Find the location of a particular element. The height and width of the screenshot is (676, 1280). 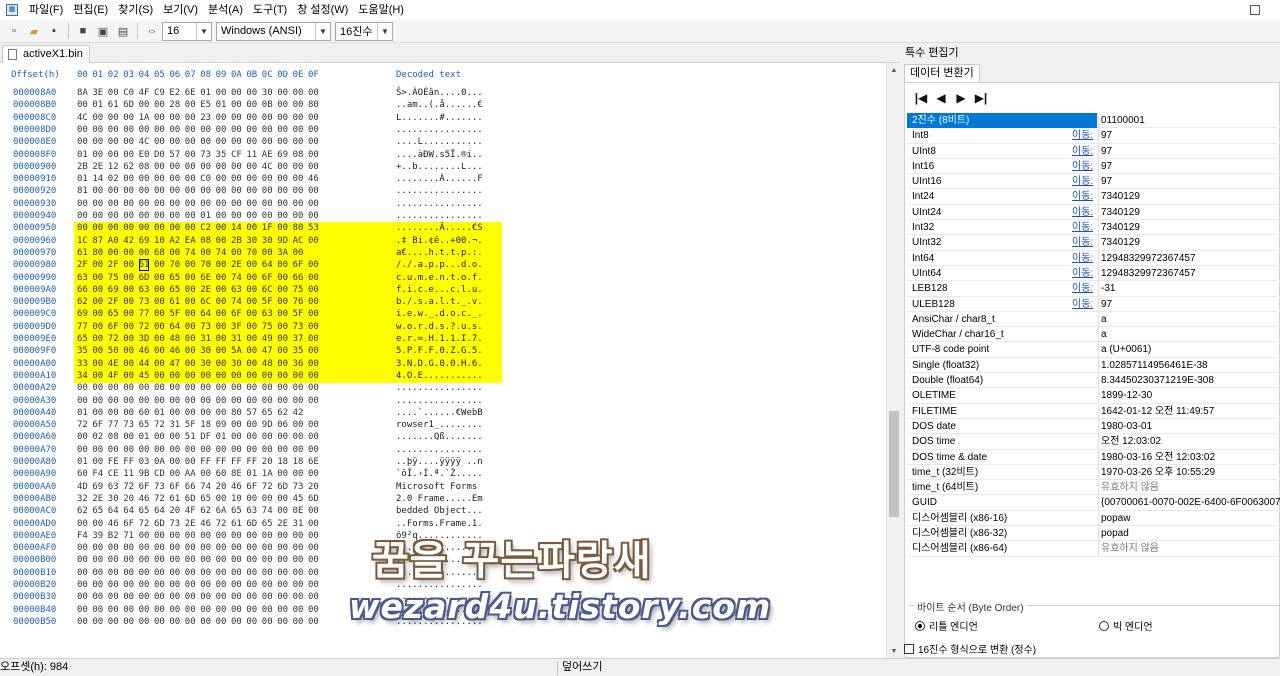

hex-byte: 77 is located at coordinates (144, 314).